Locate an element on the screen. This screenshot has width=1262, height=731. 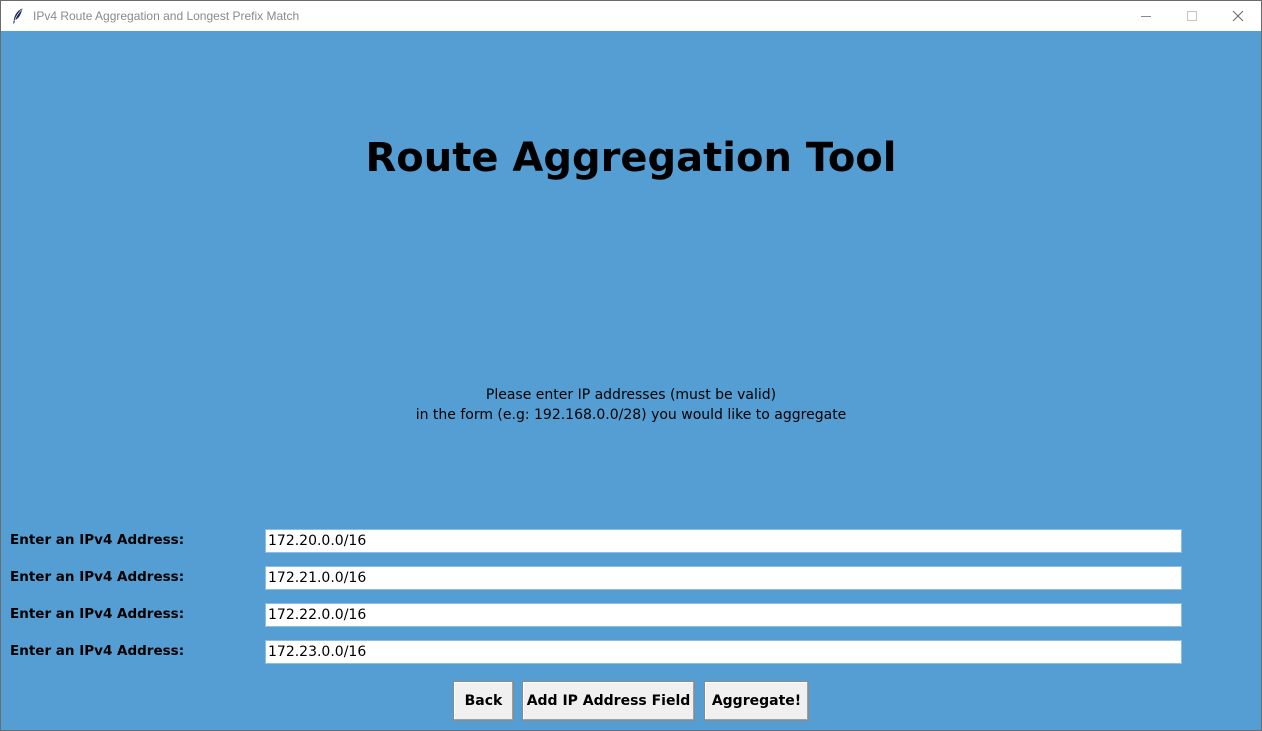
feather-icon is located at coordinates (18, 16).